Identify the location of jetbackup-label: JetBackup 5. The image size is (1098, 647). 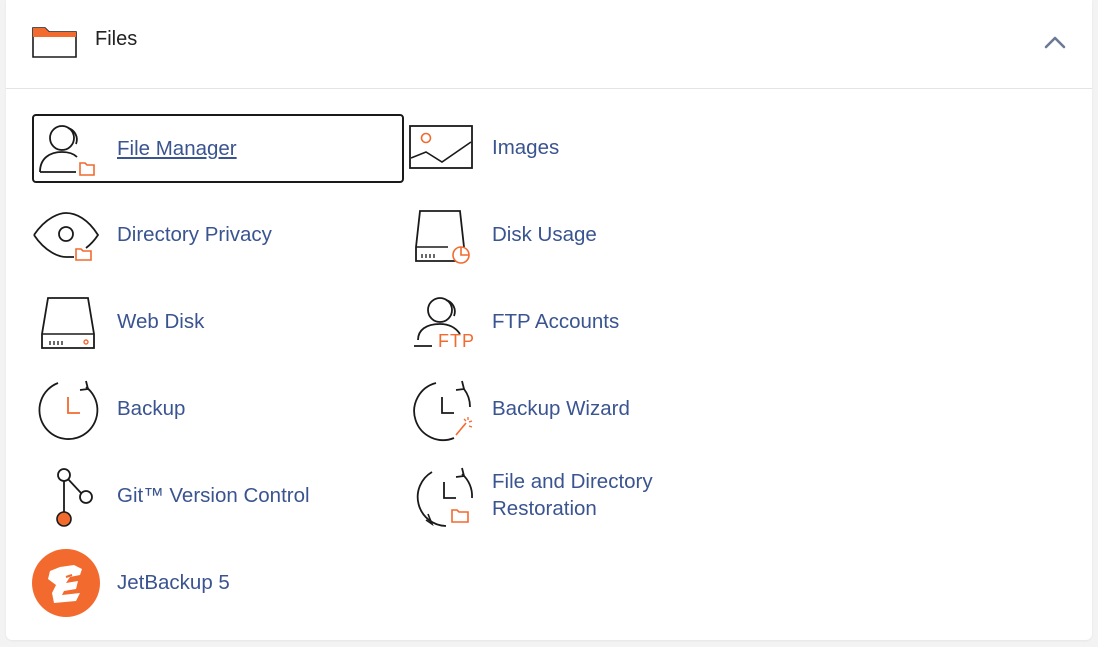
(173, 582).